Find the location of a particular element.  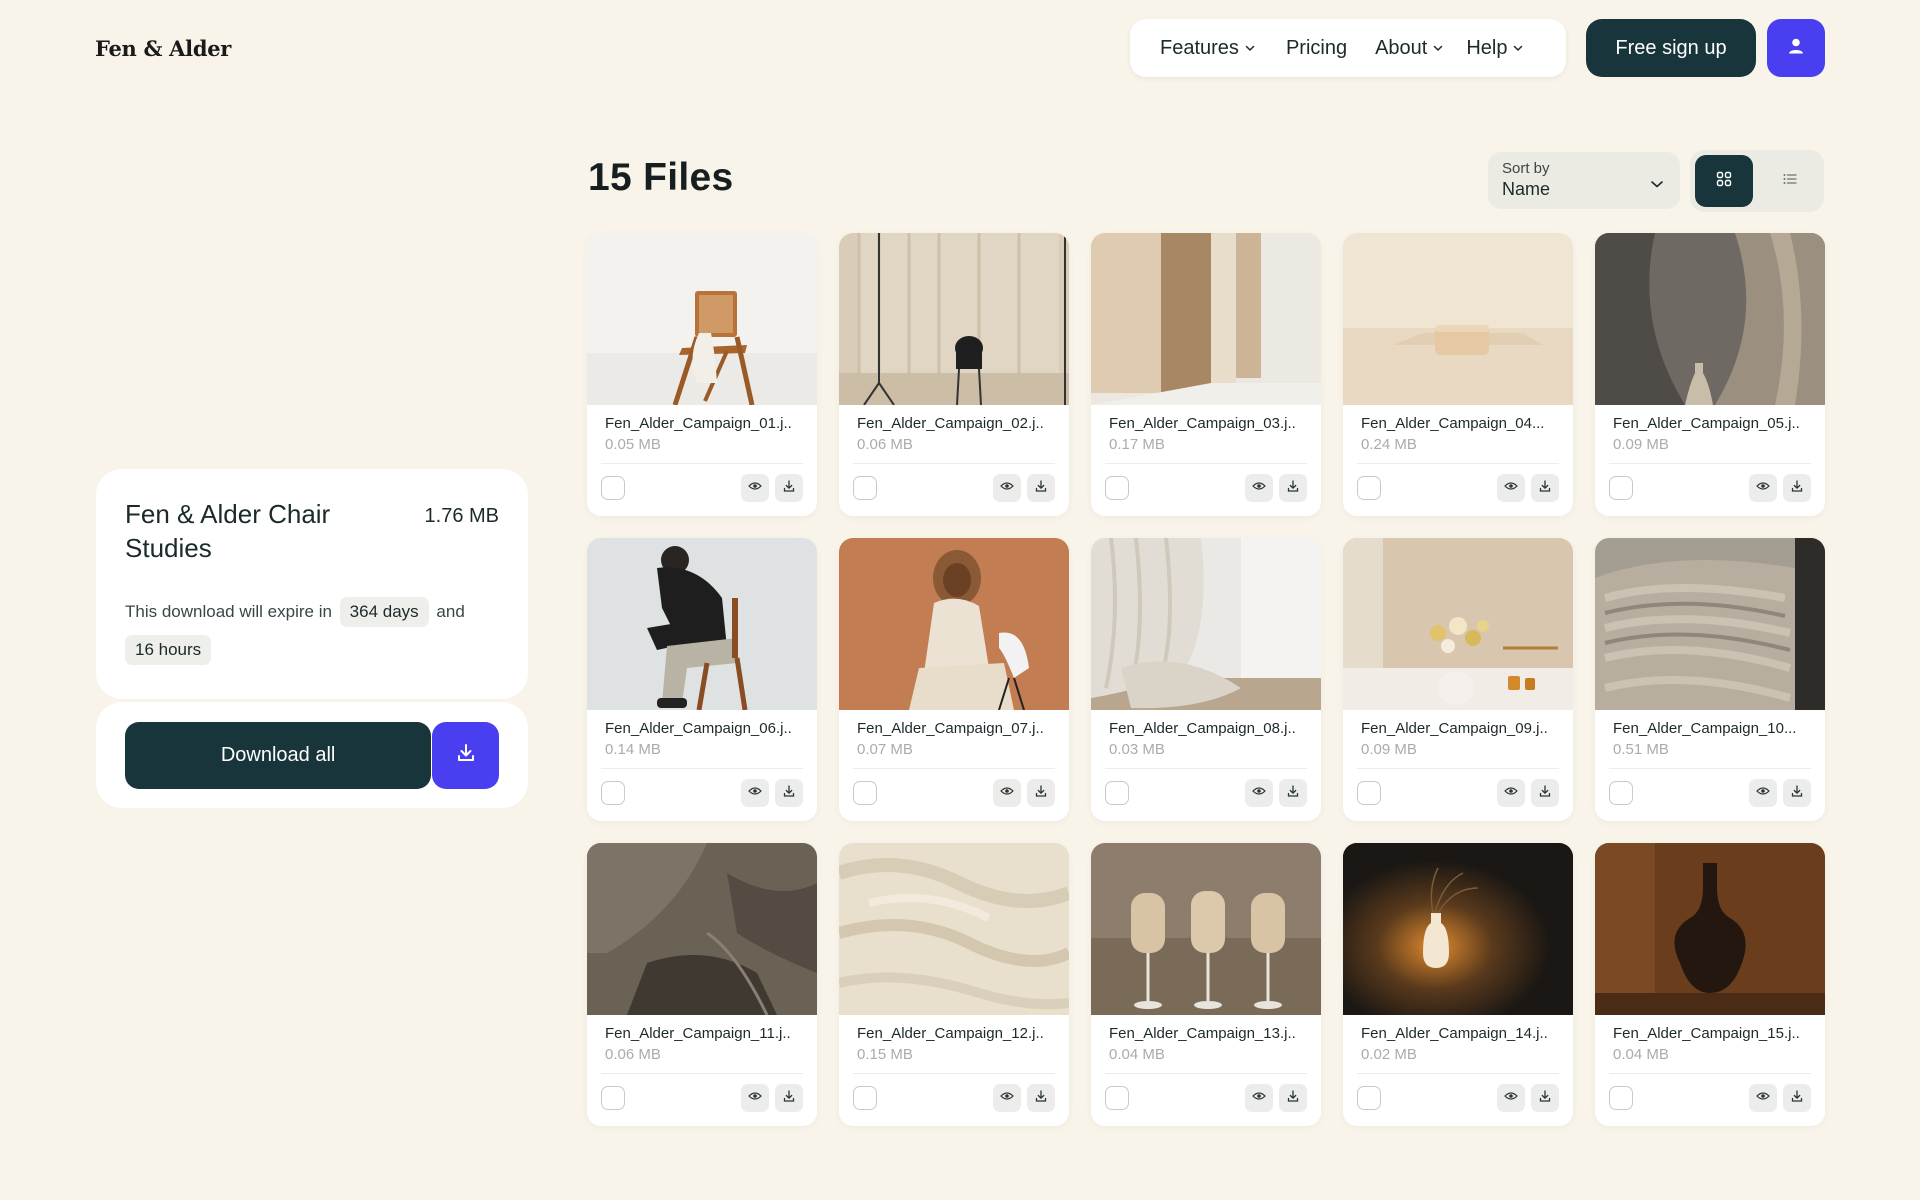

list-icon is located at coordinates (1790, 181).